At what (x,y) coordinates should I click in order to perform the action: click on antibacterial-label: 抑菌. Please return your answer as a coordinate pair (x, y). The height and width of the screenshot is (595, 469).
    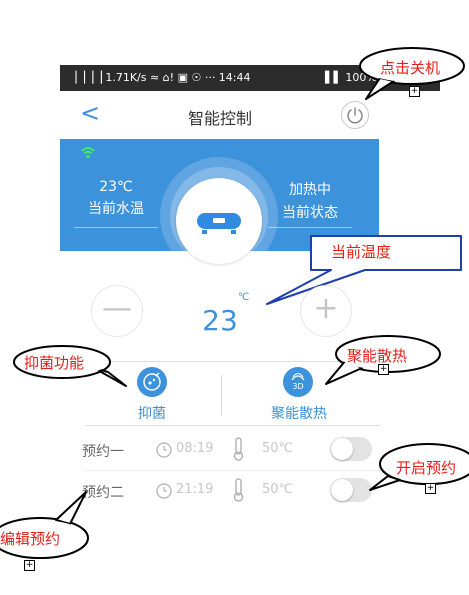
    Looking at the image, I should click on (152, 413).